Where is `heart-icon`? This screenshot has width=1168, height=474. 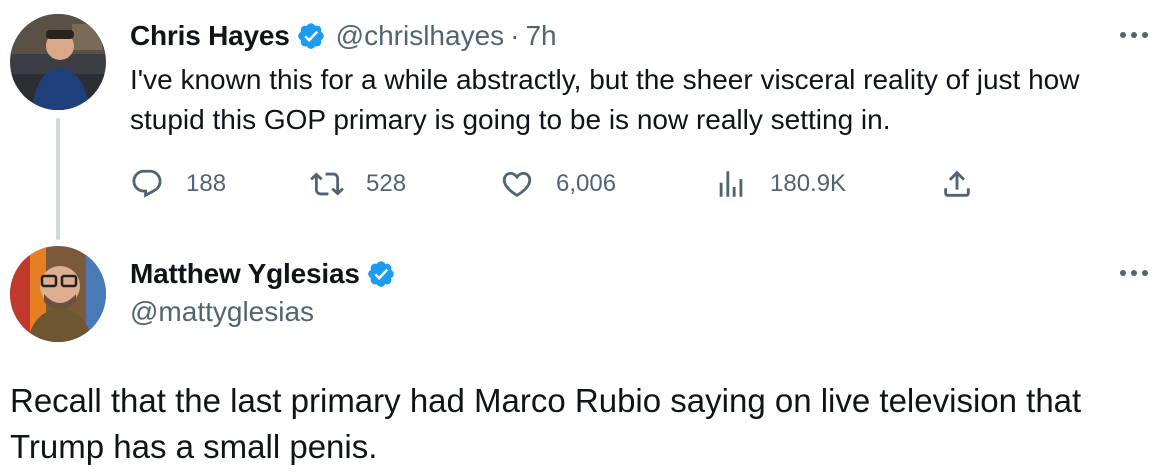
heart-icon is located at coordinates (517, 184).